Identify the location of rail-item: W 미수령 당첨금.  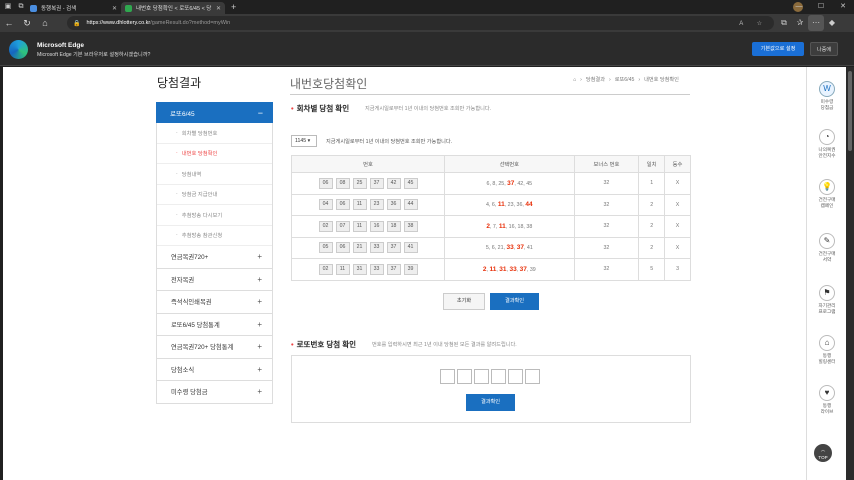
(827, 96).